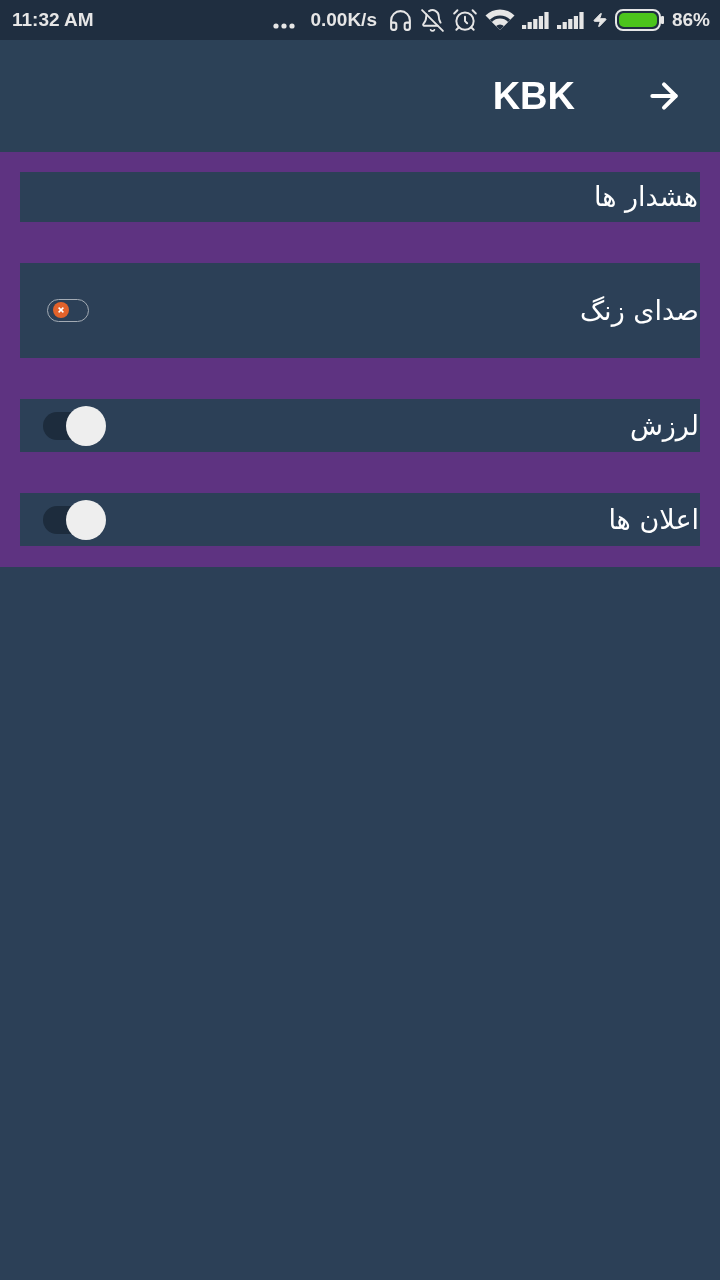 The width and height of the screenshot is (720, 1280). I want to click on alarm-clock-icon, so click(464, 20).